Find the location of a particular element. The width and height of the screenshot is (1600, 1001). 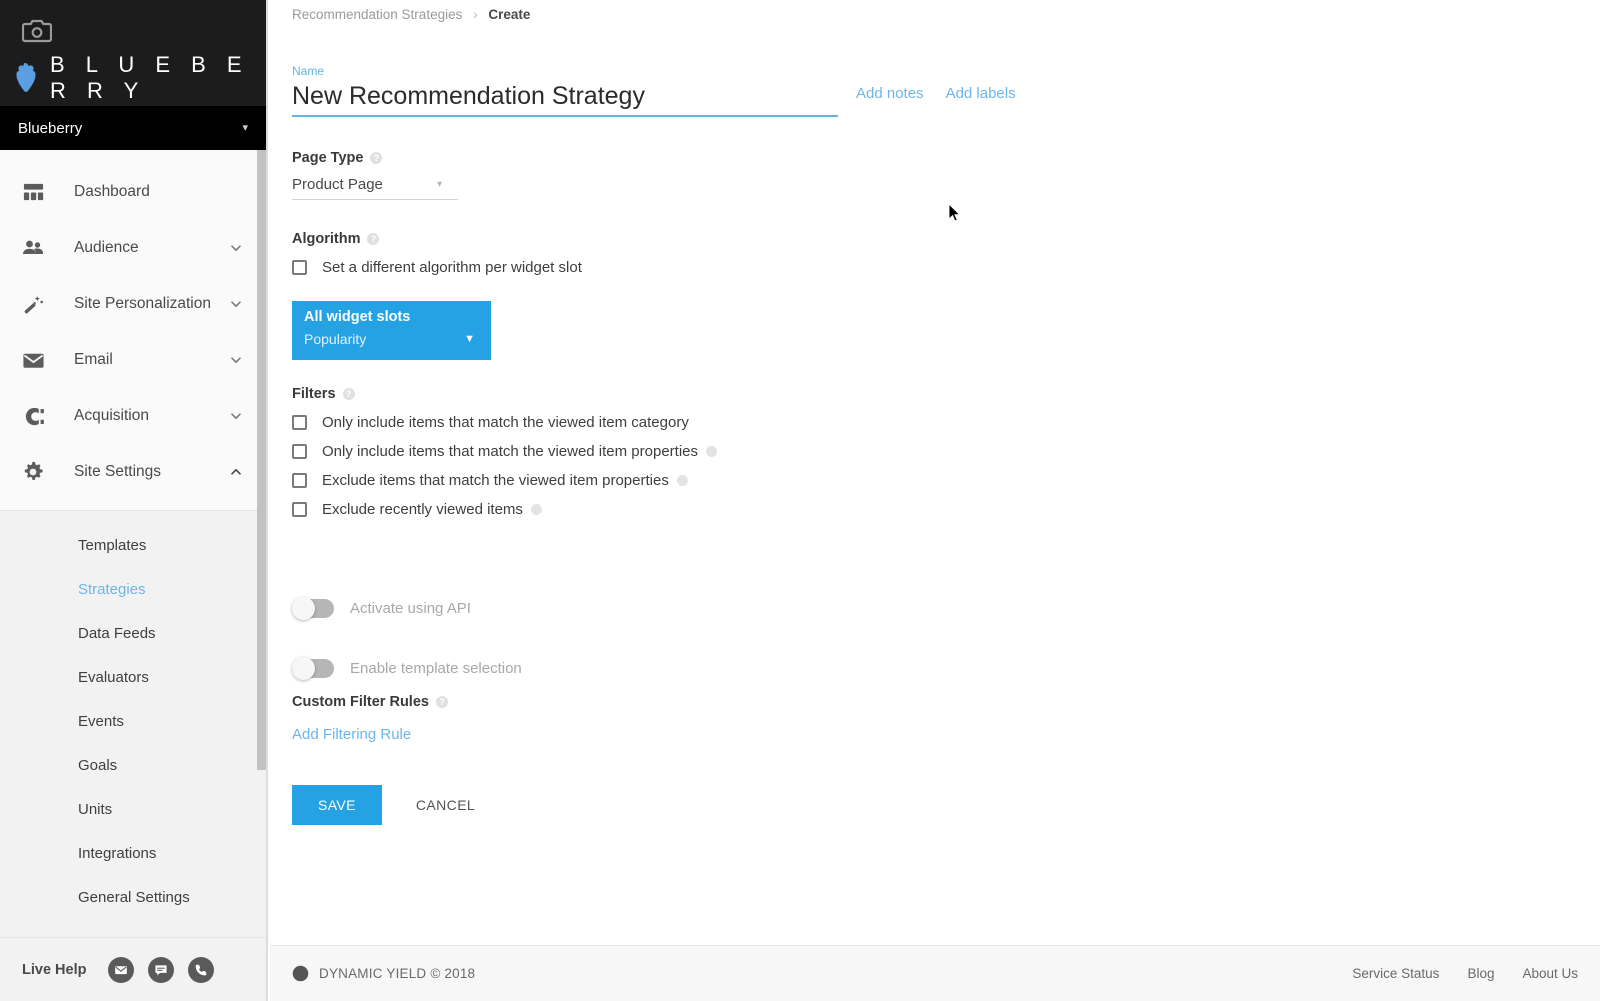

cancel-button: CANCEL is located at coordinates (445, 805).